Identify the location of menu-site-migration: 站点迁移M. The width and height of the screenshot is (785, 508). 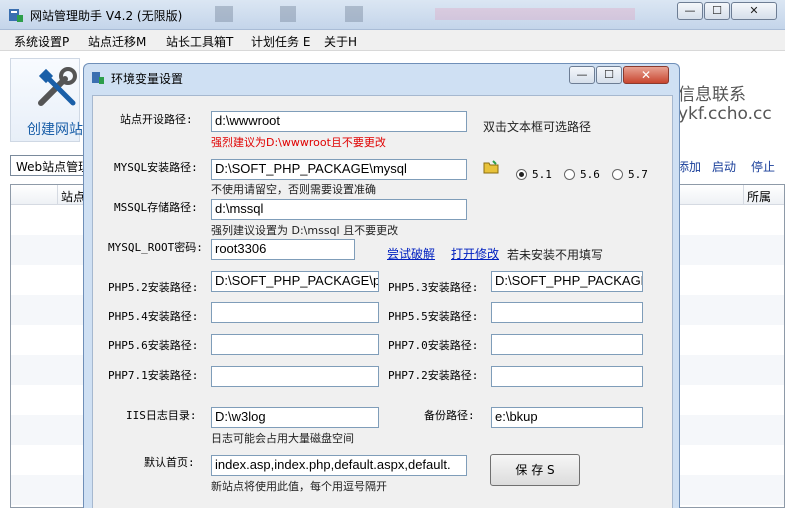
(117, 41).